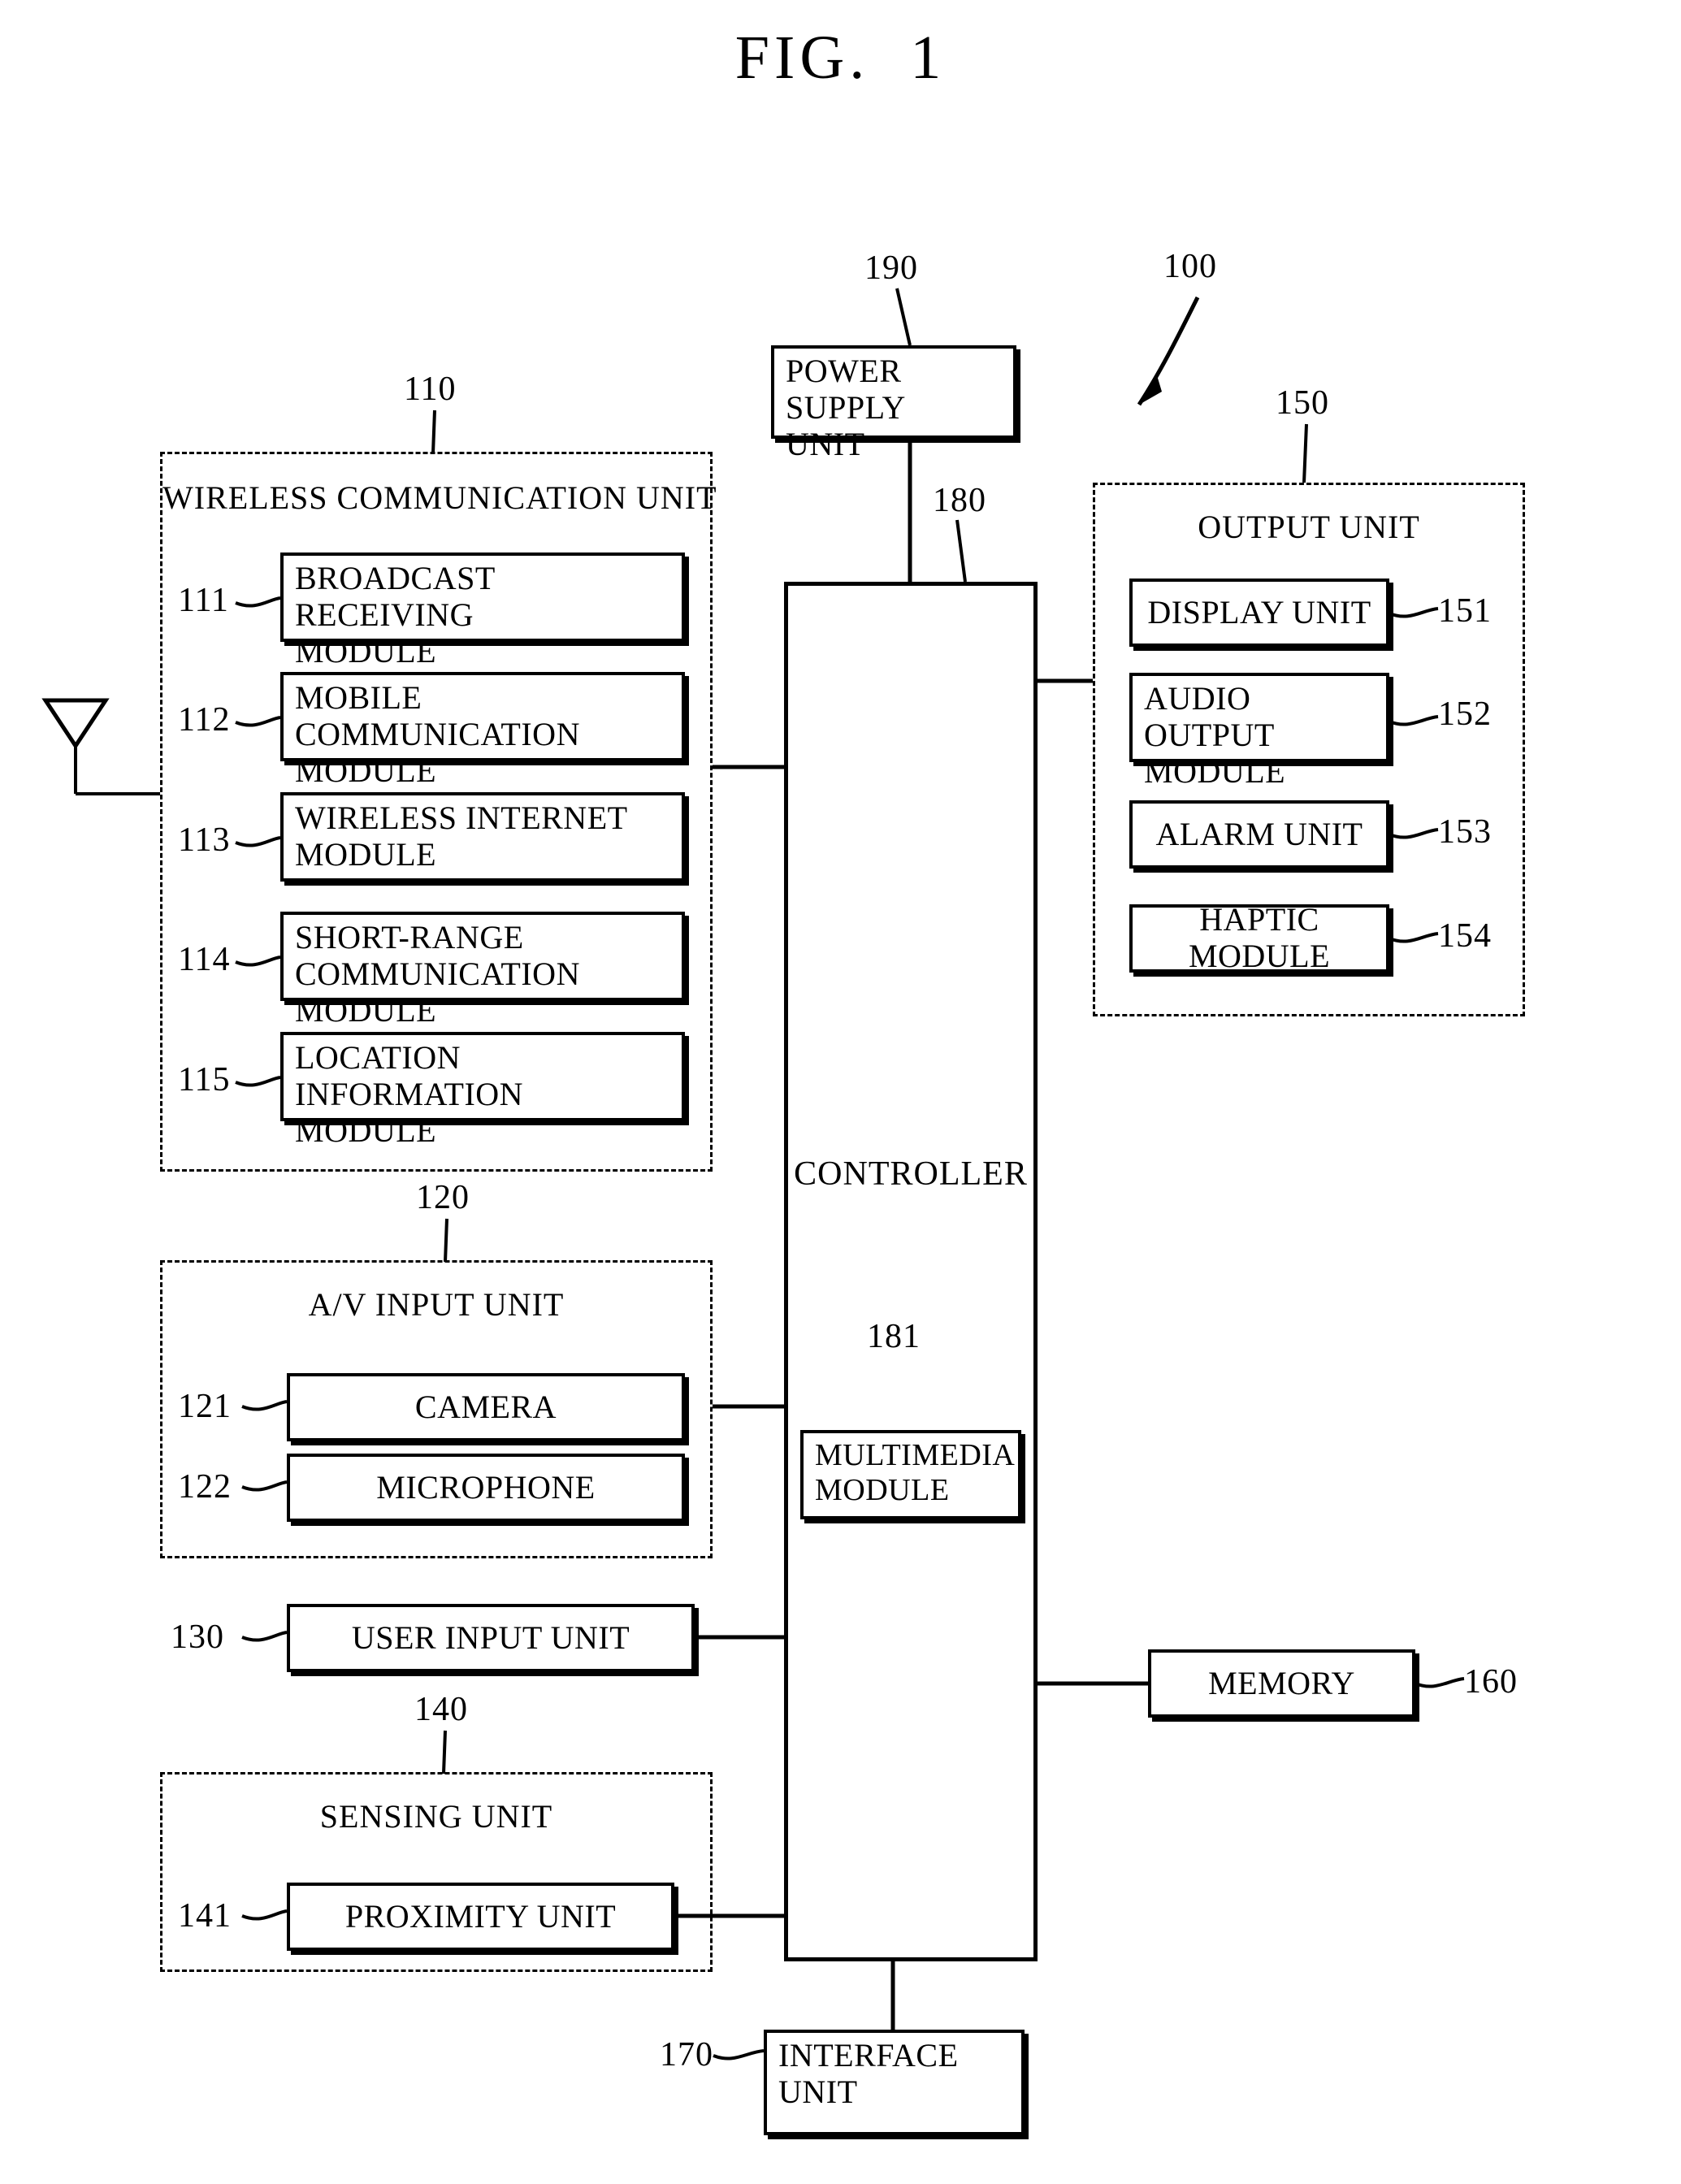 The width and height of the screenshot is (1681, 2184). What do you see at coordinates (443, 1198) in the screenshot?
I see `ref-120: 120` at bounding box center [443, 1198].